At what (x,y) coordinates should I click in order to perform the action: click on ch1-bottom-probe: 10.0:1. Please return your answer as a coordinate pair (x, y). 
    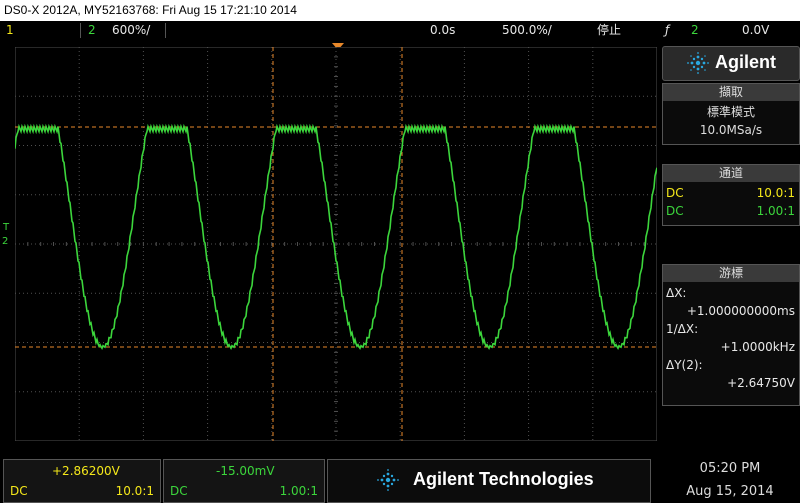
    Looking at the image, I should click on (134, 491).